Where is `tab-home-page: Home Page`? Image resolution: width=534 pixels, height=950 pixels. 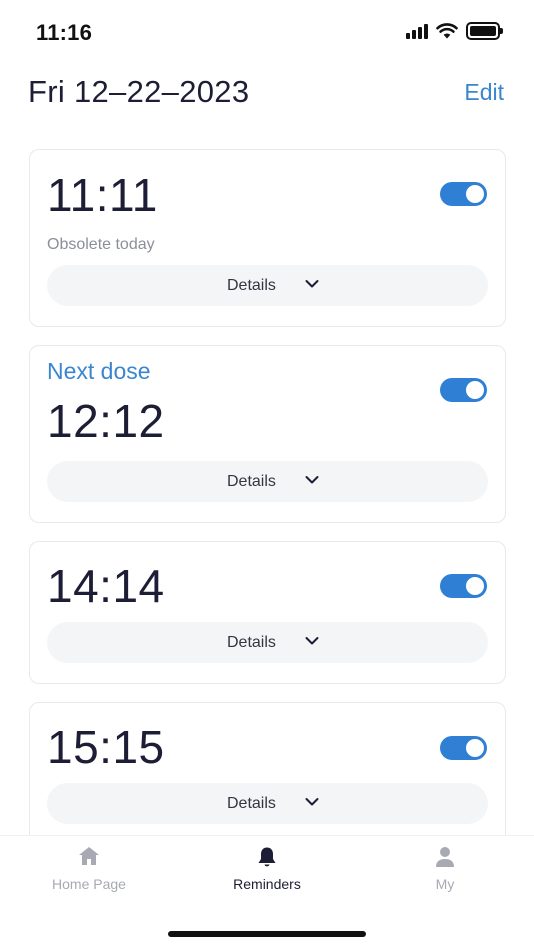 tab-home-page: Home Page is located at coordinates (89, 871).